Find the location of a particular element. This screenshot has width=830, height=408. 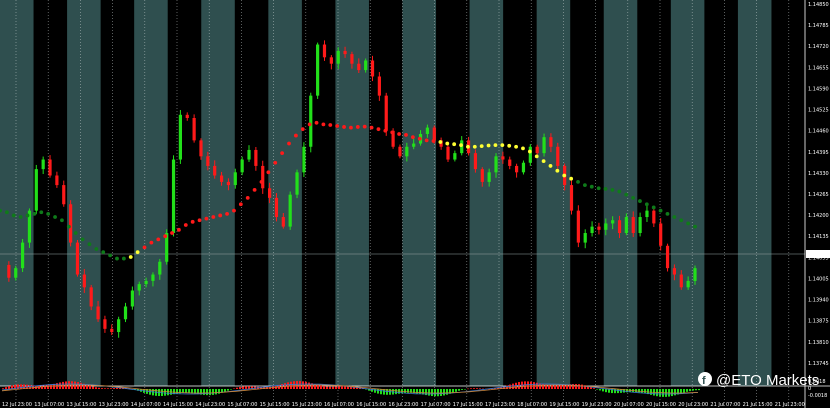

indicator-tick-label: -0.0018 is located at coordinates (817, 396).